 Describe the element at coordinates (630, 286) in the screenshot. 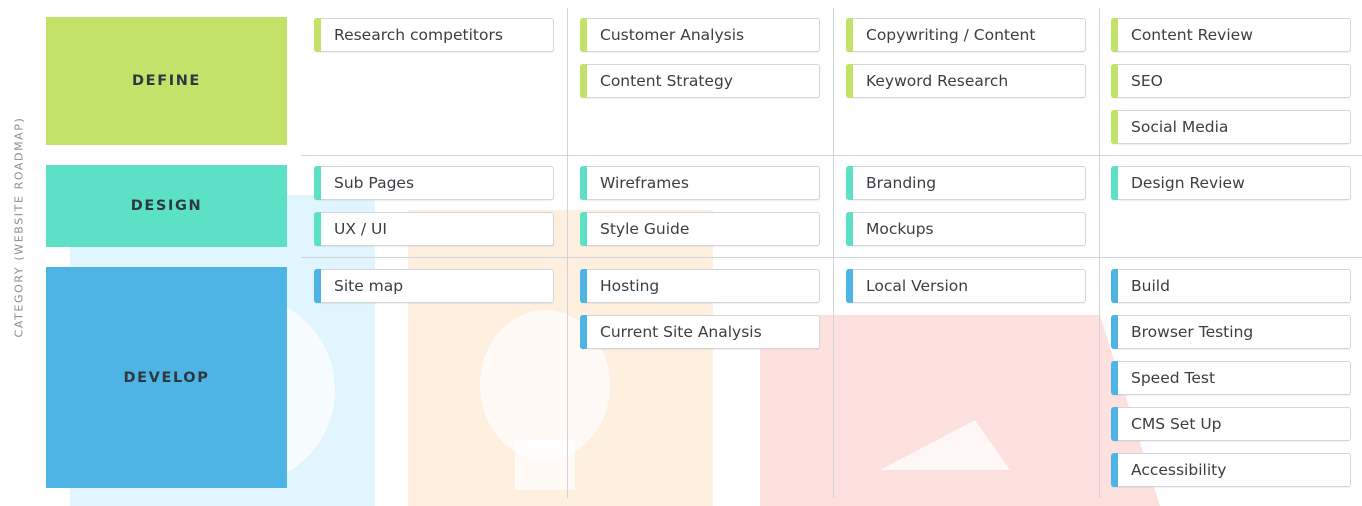

I see `task-label: Hosting` at that location.